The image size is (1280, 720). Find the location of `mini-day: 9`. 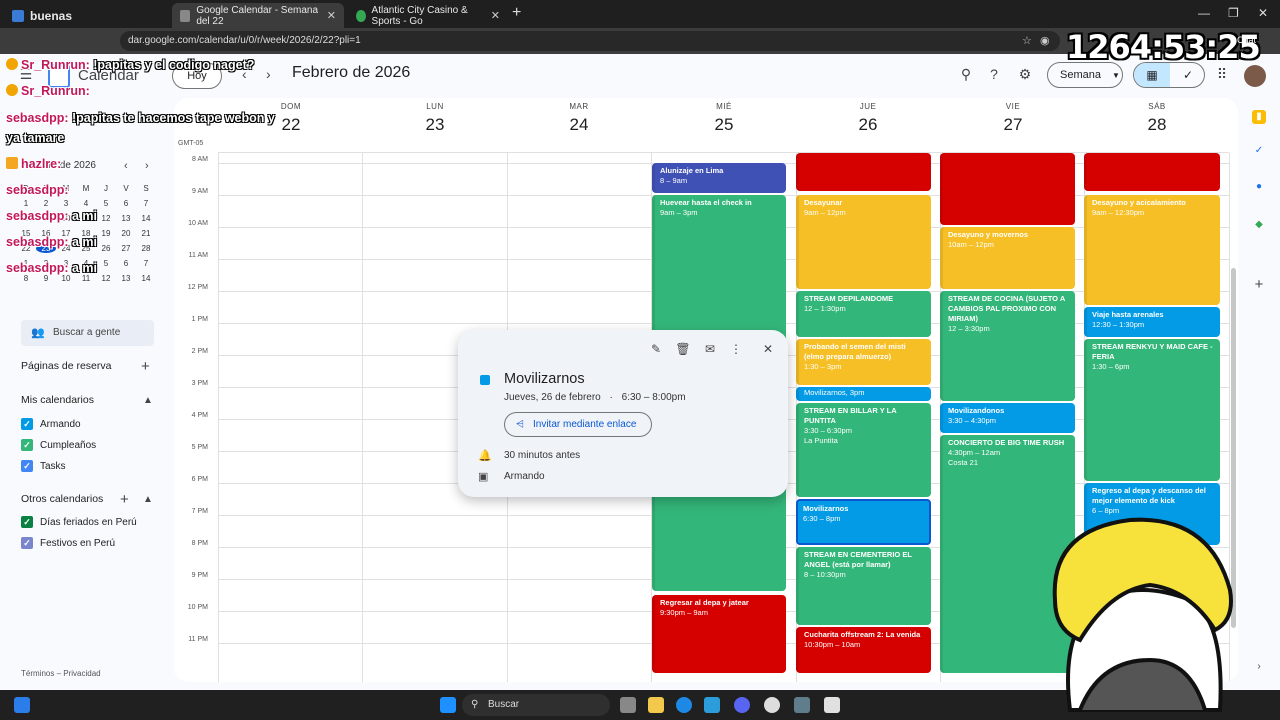

mini-day: 9 is located at coordinates (46, 278).